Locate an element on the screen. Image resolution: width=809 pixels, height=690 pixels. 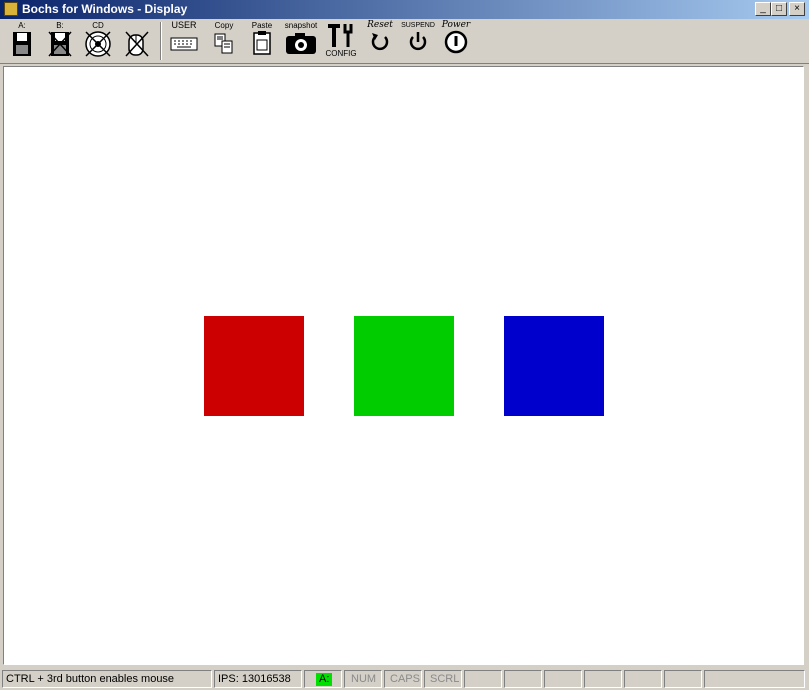
snapshot-button: snapshot is located at coordinates (301, 41).